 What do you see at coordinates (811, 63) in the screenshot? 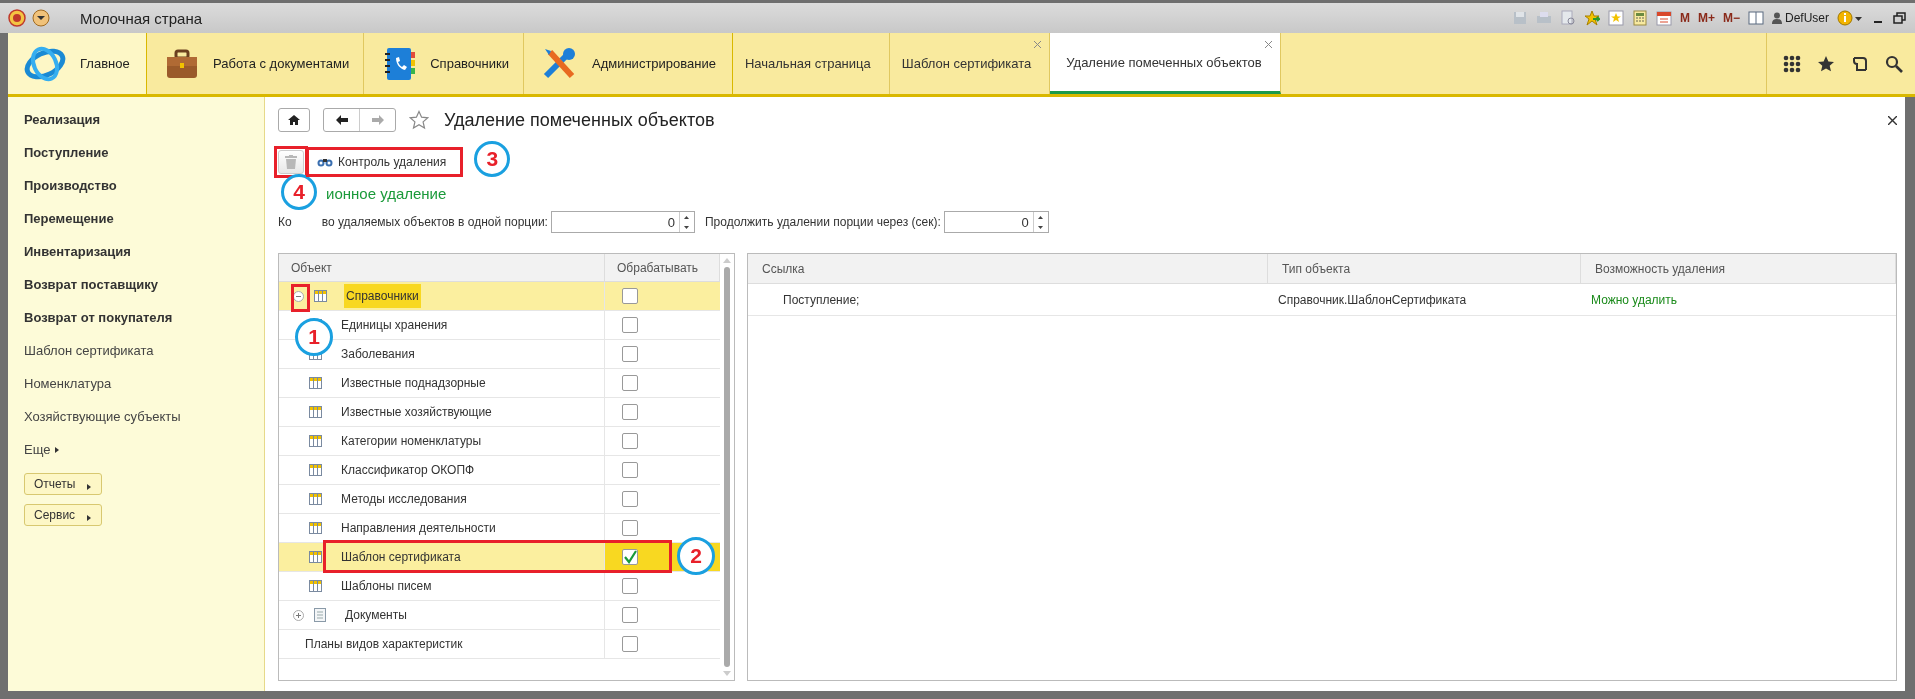
I see `page-tab: Начальная страница` at bounding box center [811, 63].